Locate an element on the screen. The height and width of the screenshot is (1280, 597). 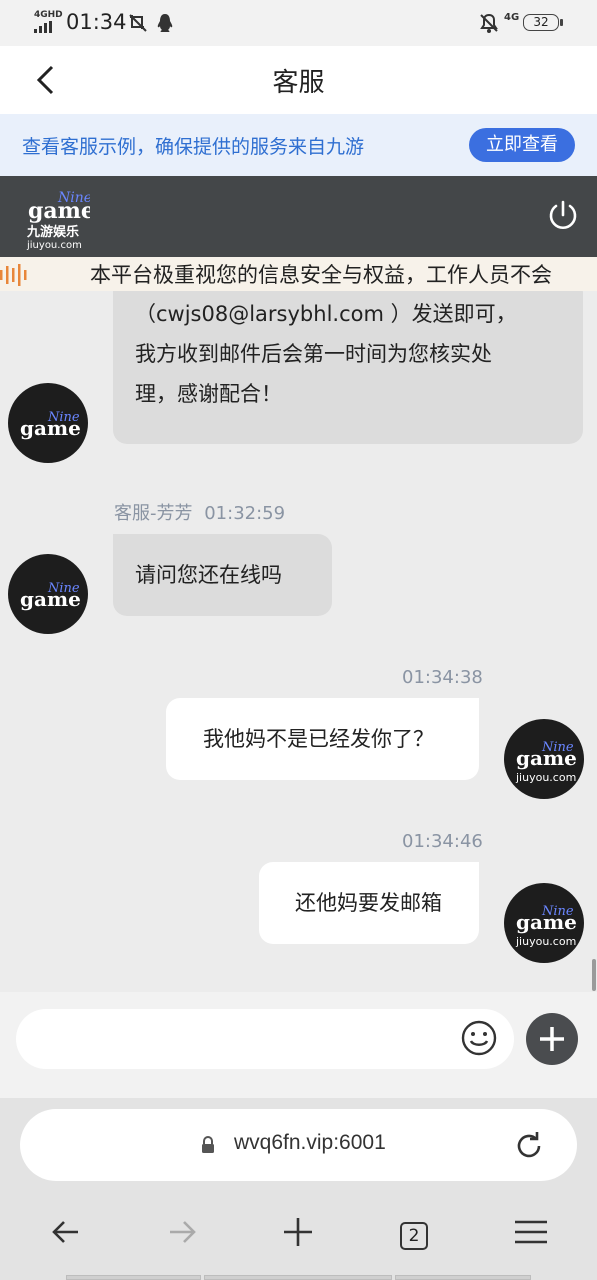
nine-game-logo: Nine game 九游娱乐 jiuyou.com is located at coordinates (58, 220).